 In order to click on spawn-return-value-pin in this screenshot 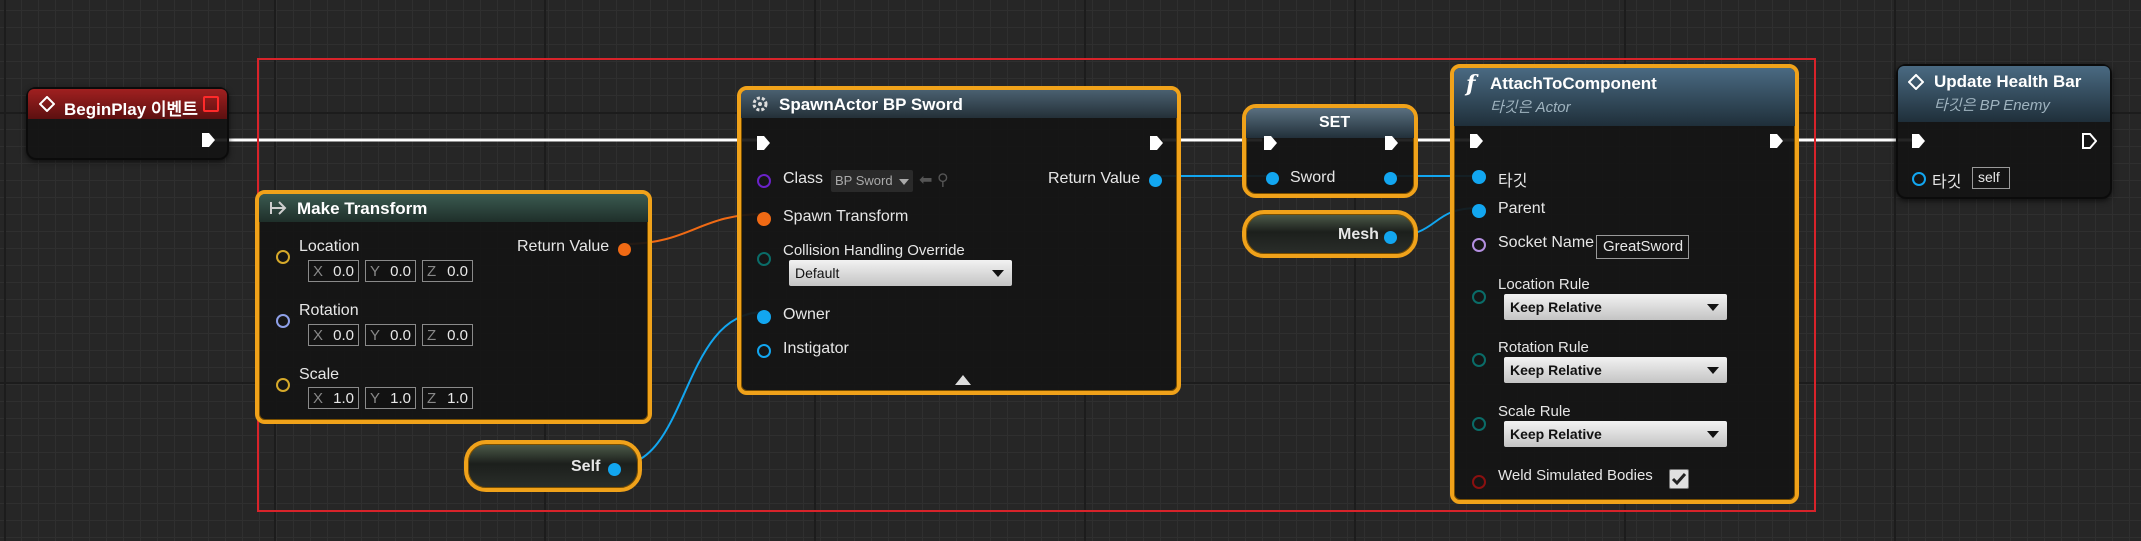, I will do `click(1155, 180)`.